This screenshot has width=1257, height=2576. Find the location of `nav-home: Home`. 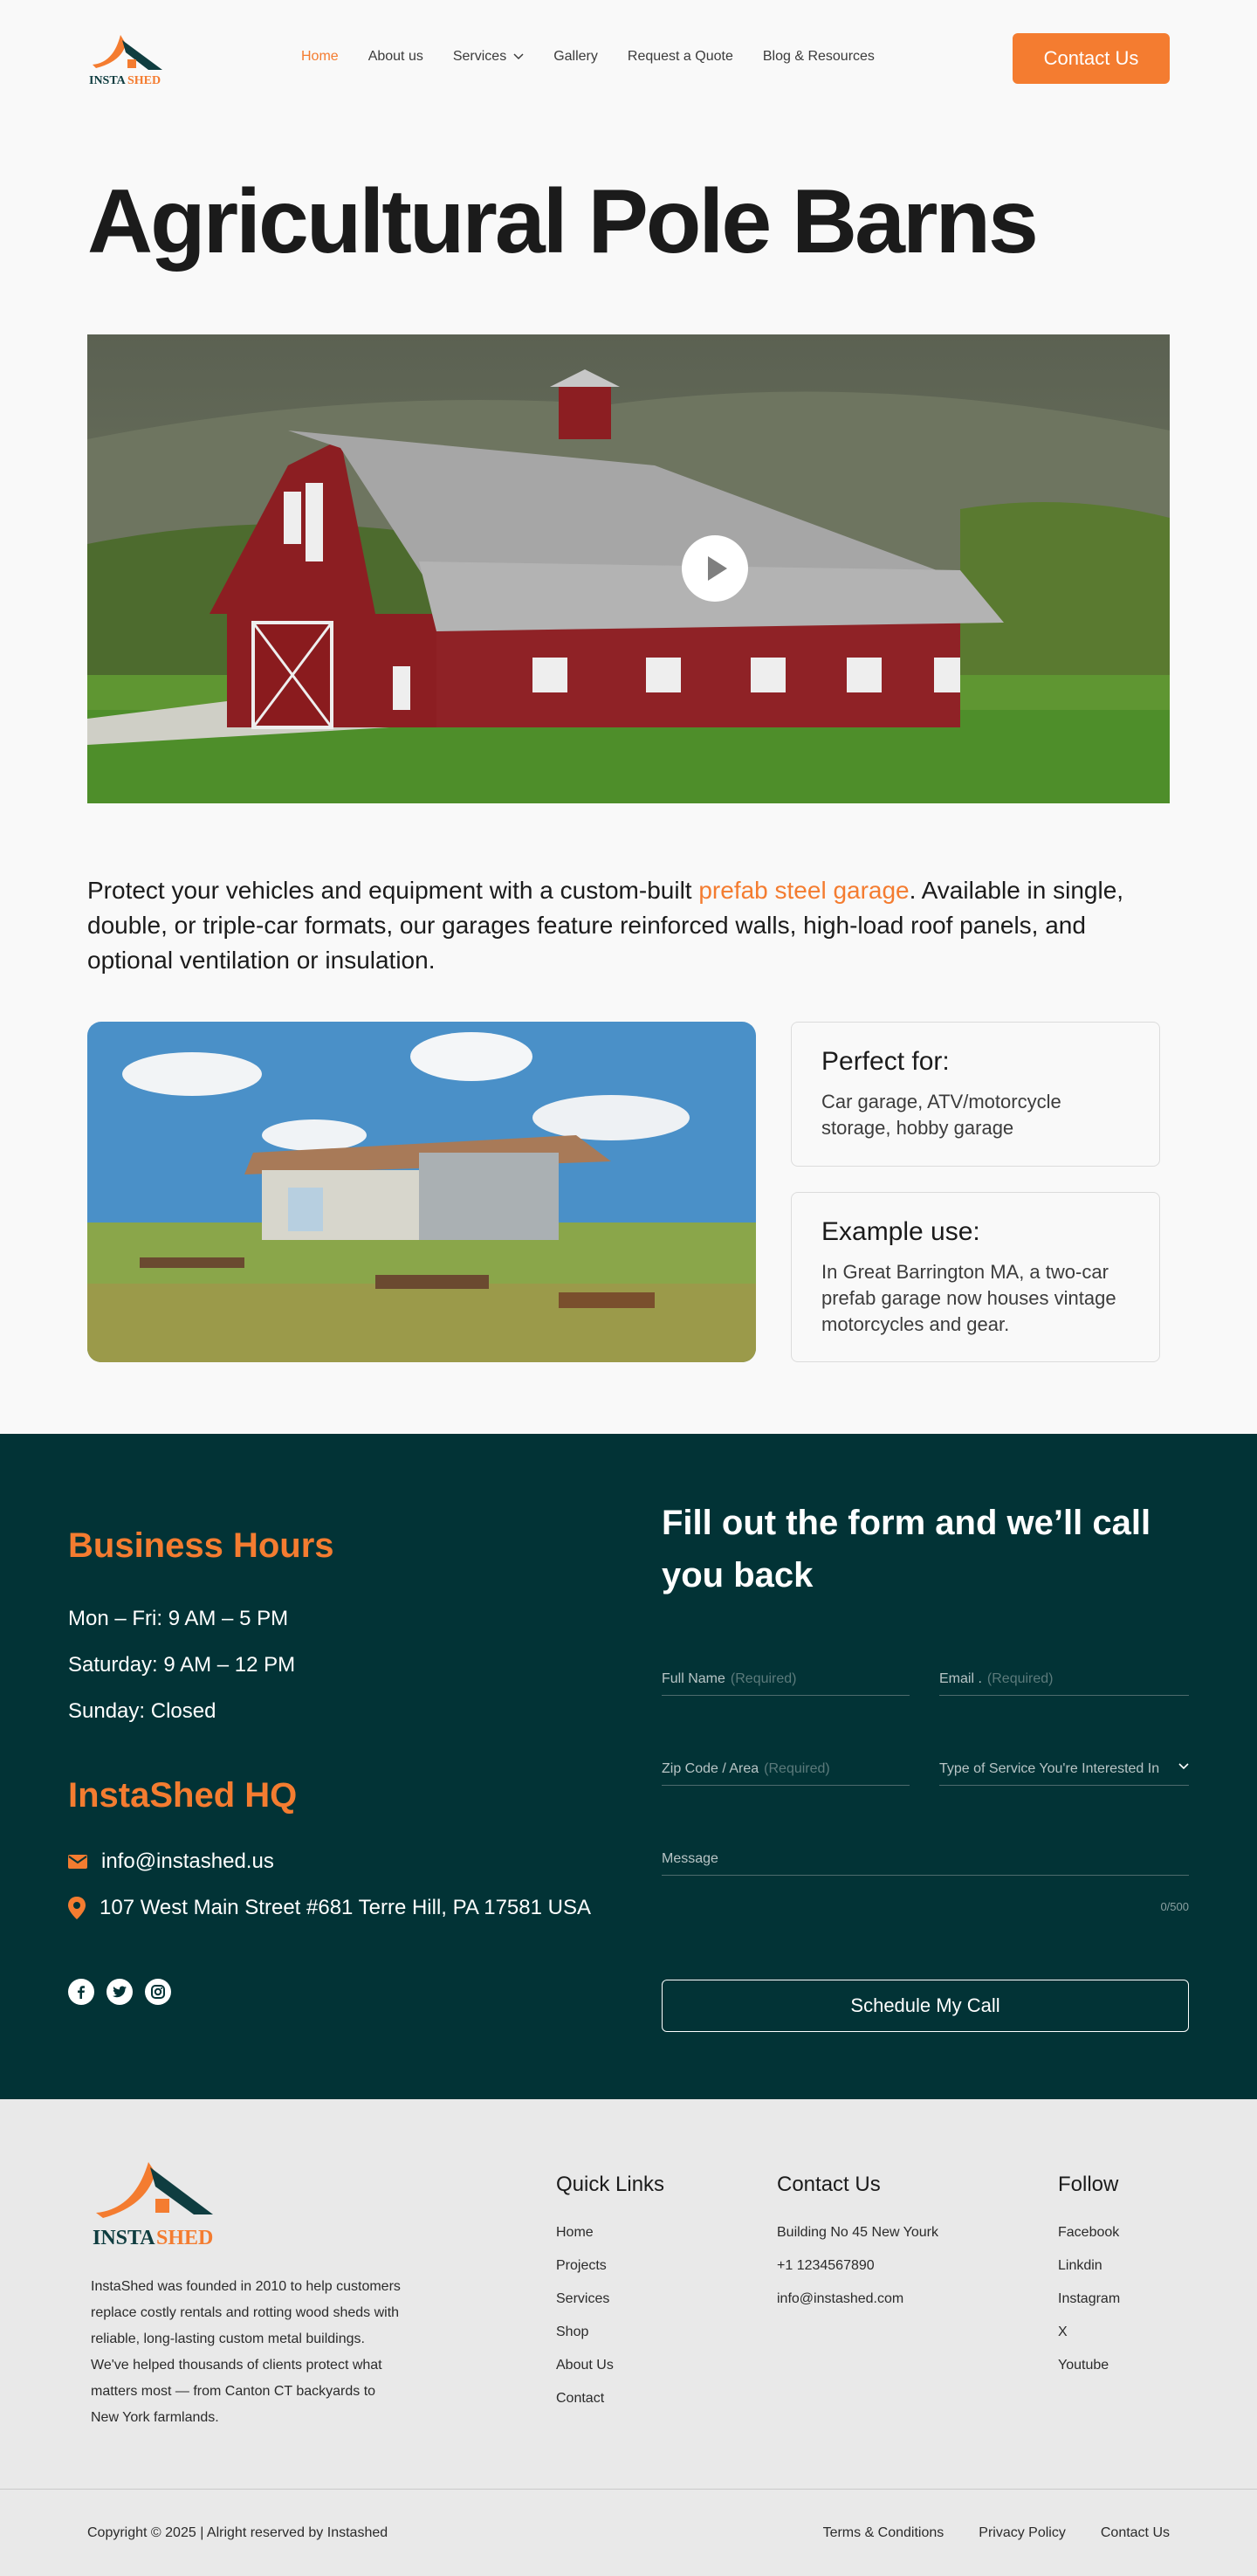

nav-home: Home is located at coordinates (320, 57).